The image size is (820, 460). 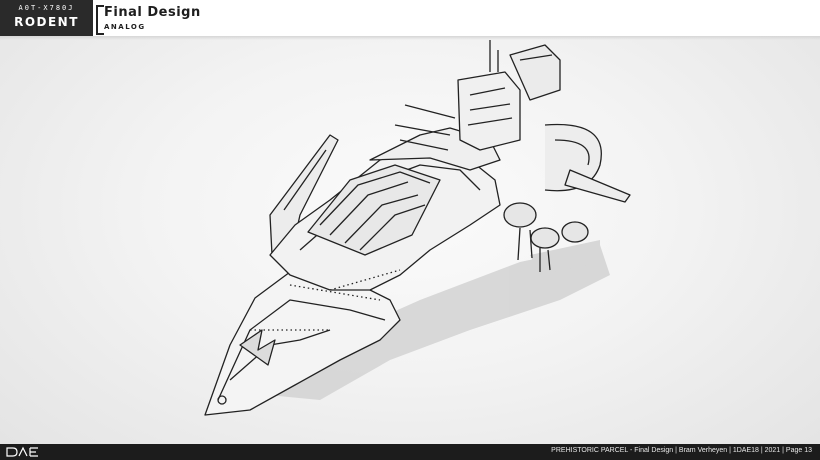 I want to click on project-code: A0T-X780J, so click(x=46, y=8).